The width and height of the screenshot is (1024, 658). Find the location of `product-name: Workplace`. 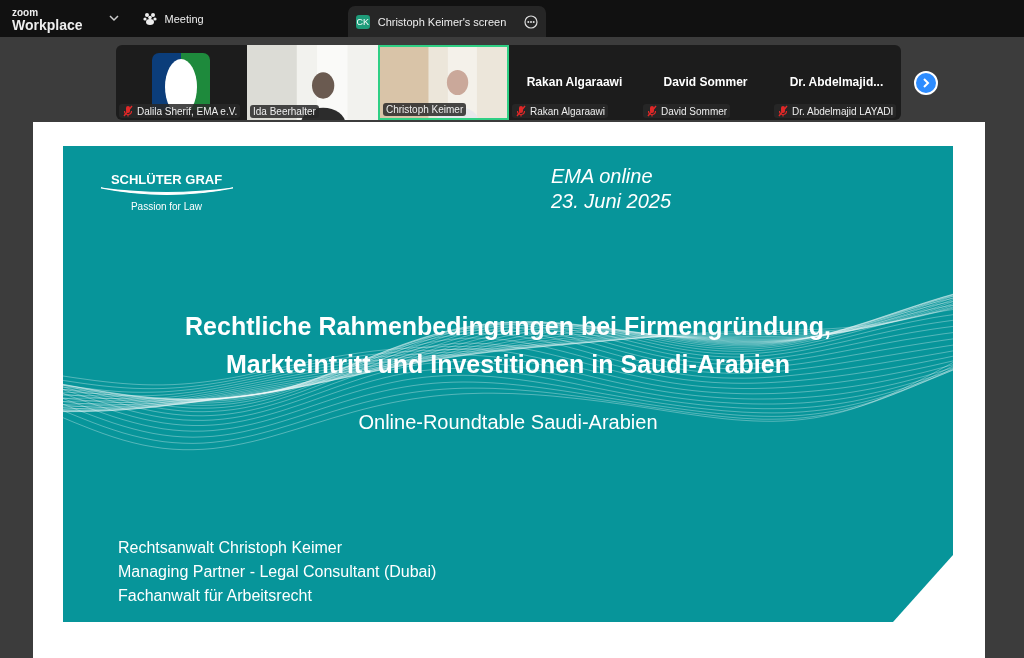

product-name: Workplace is located at coordinates (47, 24).